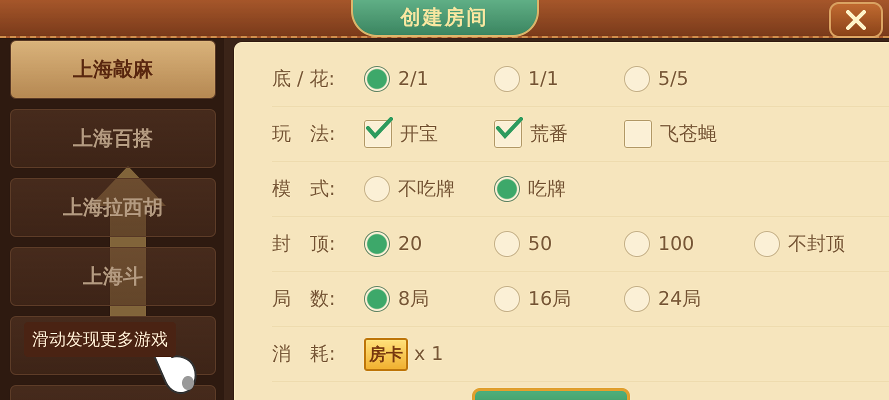  I want to click on option-label: 荒番, so click(549, 134).